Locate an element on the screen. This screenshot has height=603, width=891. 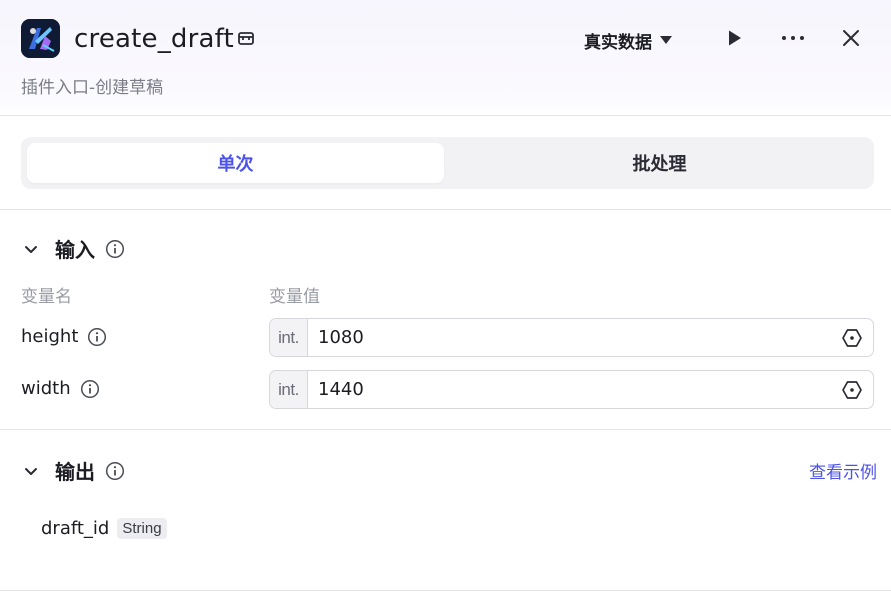
output-section-header: 输出 is located at coordinates (73, 470).